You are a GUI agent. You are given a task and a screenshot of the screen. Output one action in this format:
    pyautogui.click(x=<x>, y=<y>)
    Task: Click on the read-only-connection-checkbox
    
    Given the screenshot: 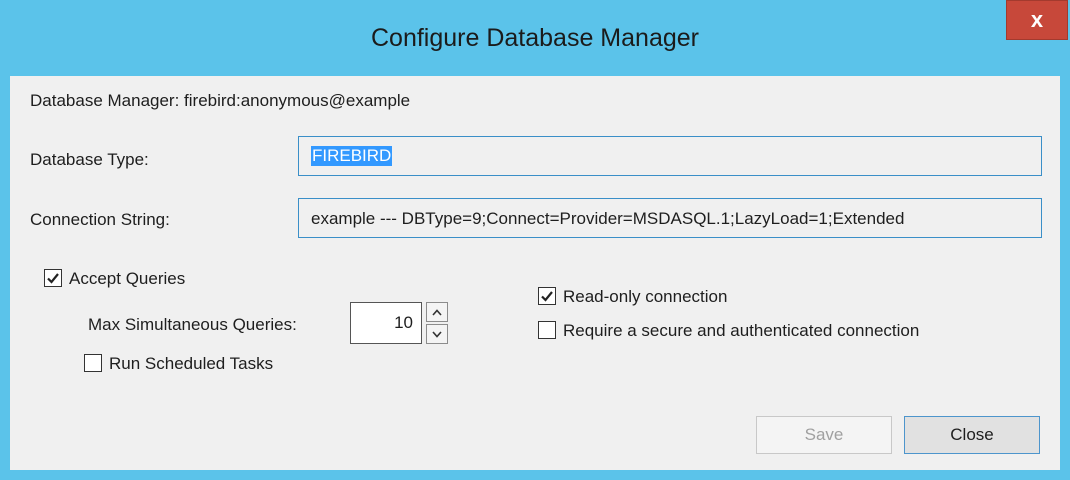 What is the action you would take?
    pyautogui.click(x=547, y=296)
    